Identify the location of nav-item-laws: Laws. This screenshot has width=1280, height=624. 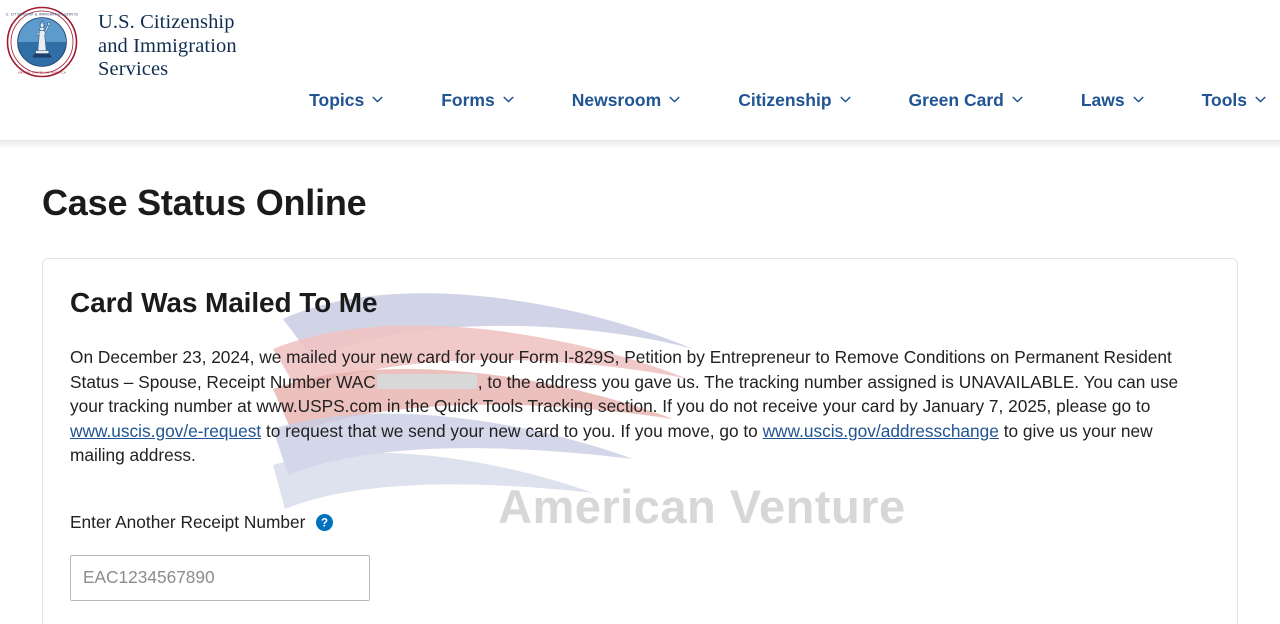
(1112, 100).